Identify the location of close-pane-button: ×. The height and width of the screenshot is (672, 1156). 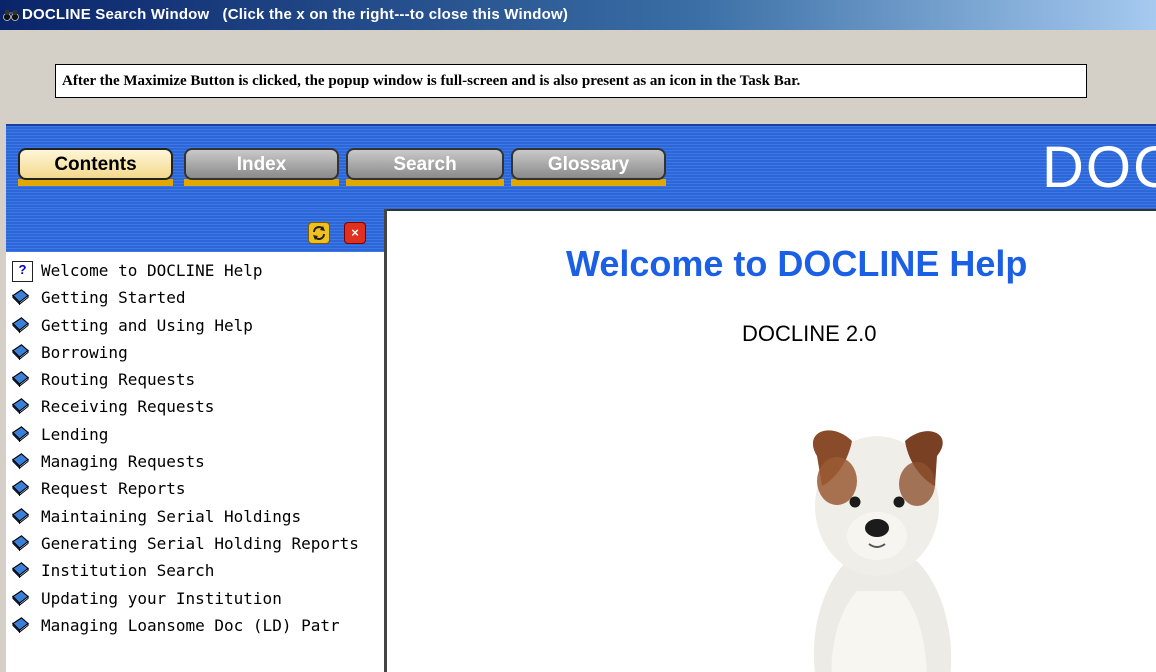
(355, 233).